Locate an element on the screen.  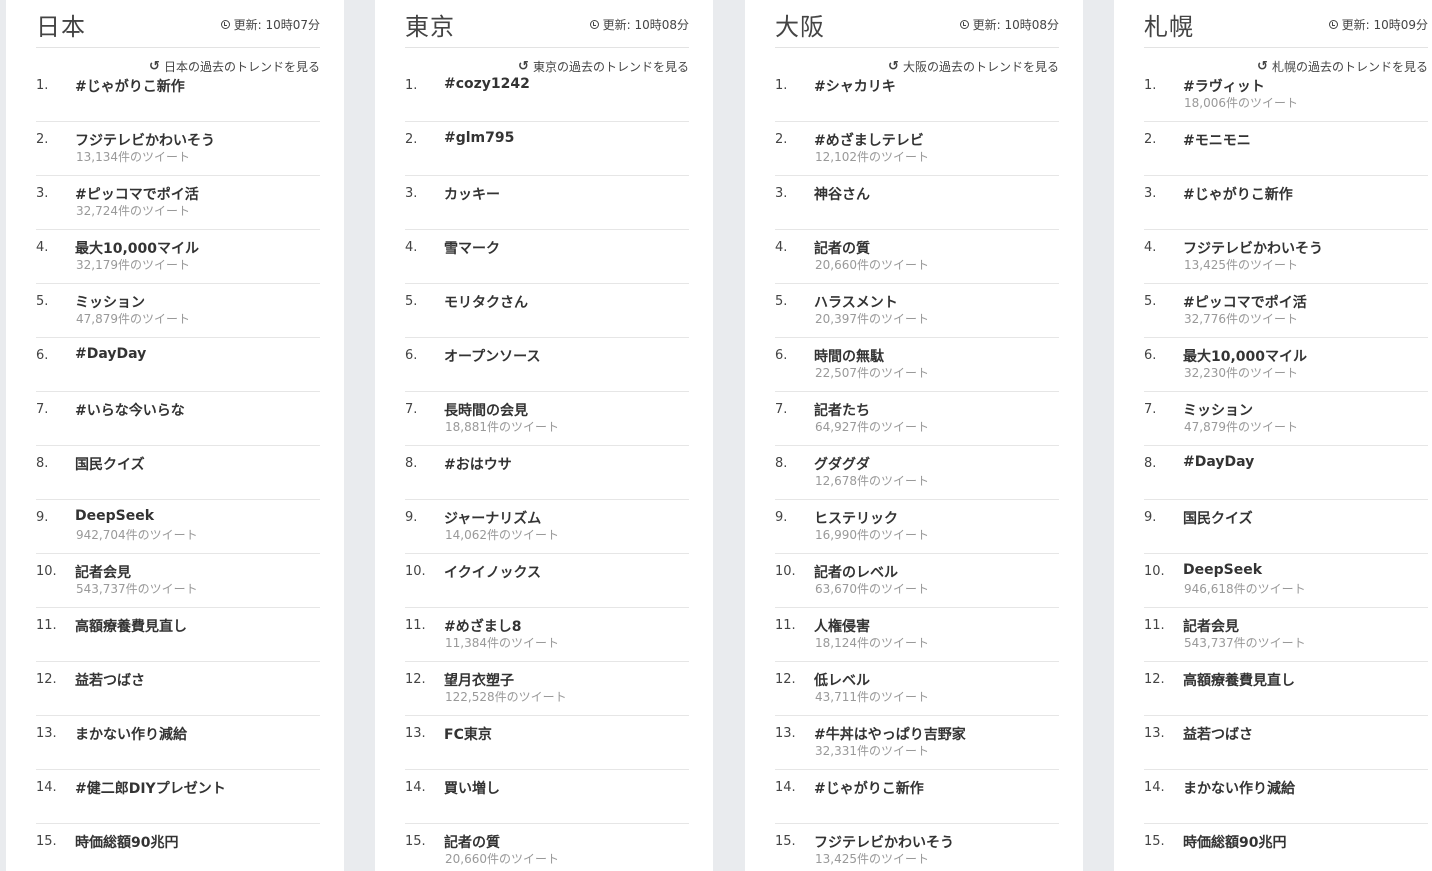
trend-row: 2. #めざましテレビ 12,102件のツイート is located at coordinates (917, 149).